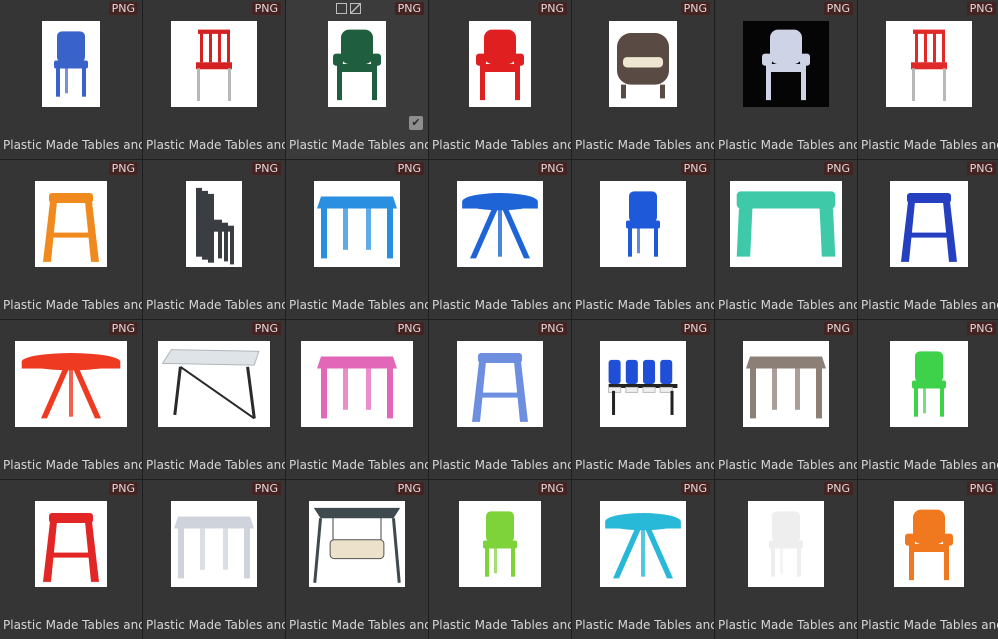  What do you see at coordinates (348, 8) in the screenshot?
I see `hover-tools` at bounding box center [348, 8].